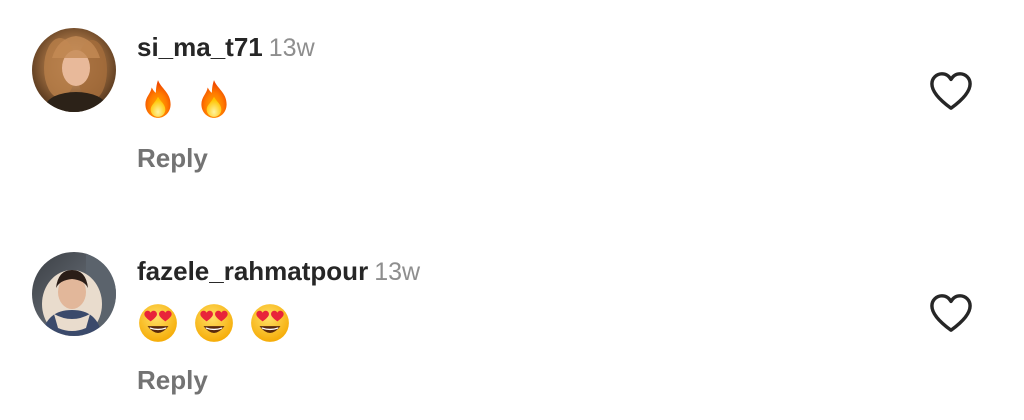  I want to click on comment-header: si_ma_t71 13w, so click(226, 49).